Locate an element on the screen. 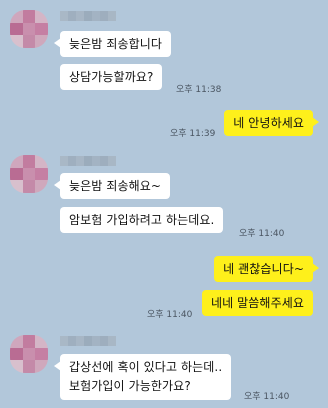  message-timestamp: 오후 11:38 is located at coordinates (199, 90).